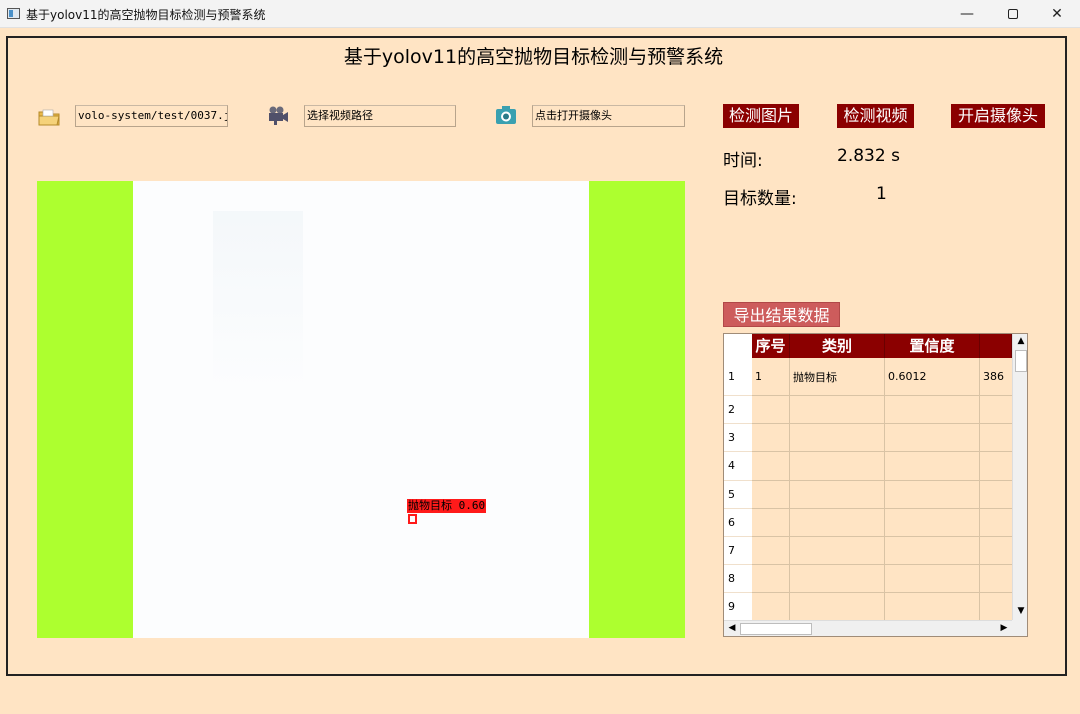 The width and height of the screenshot is (1080, 714). I want to click on row-number: 9, so click(738, 607).